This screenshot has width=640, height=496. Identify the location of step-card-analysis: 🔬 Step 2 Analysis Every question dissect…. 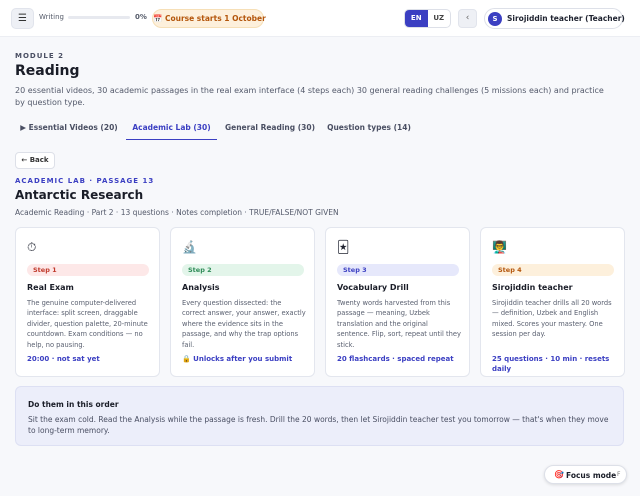
(242, 302).